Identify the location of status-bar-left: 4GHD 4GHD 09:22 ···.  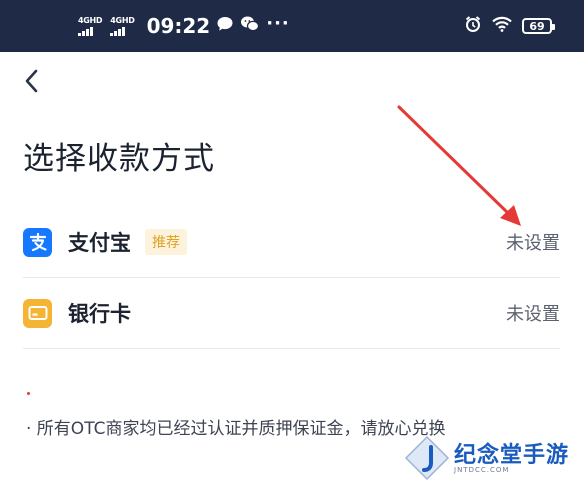
(184, 26).